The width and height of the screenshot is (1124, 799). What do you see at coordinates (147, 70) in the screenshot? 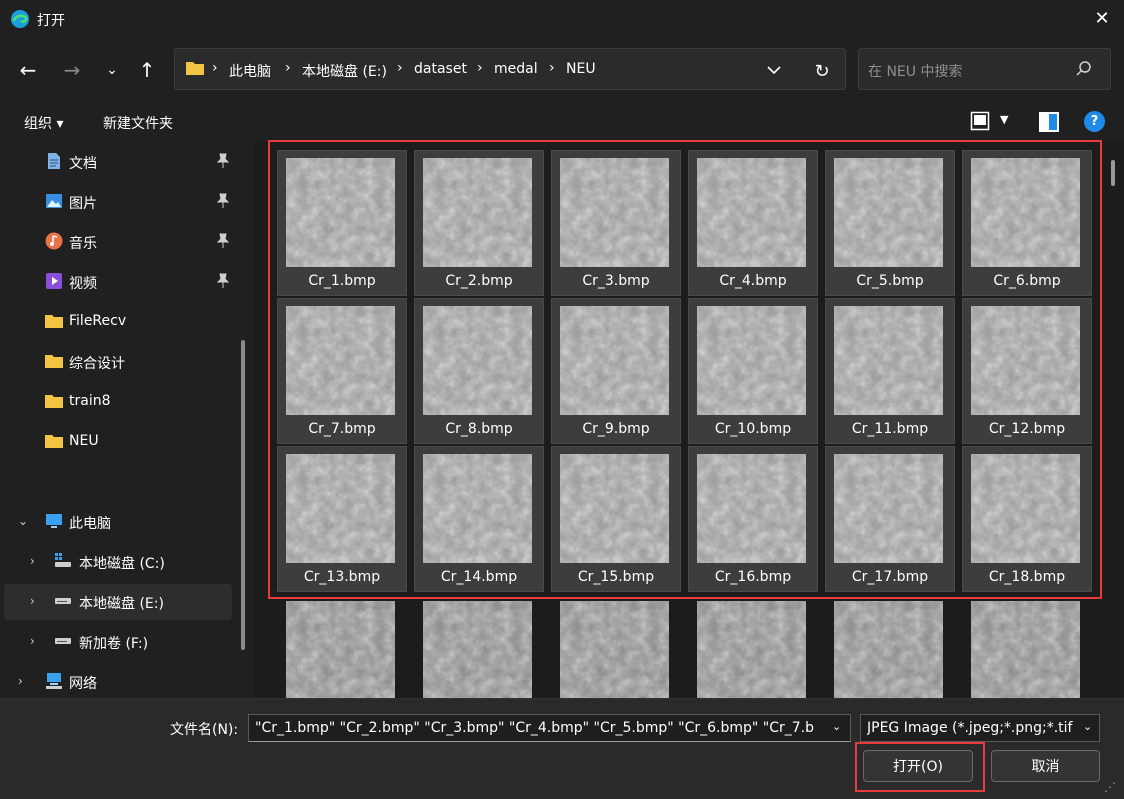
I see `up-button: ↑` at bounding box center [147, 70].